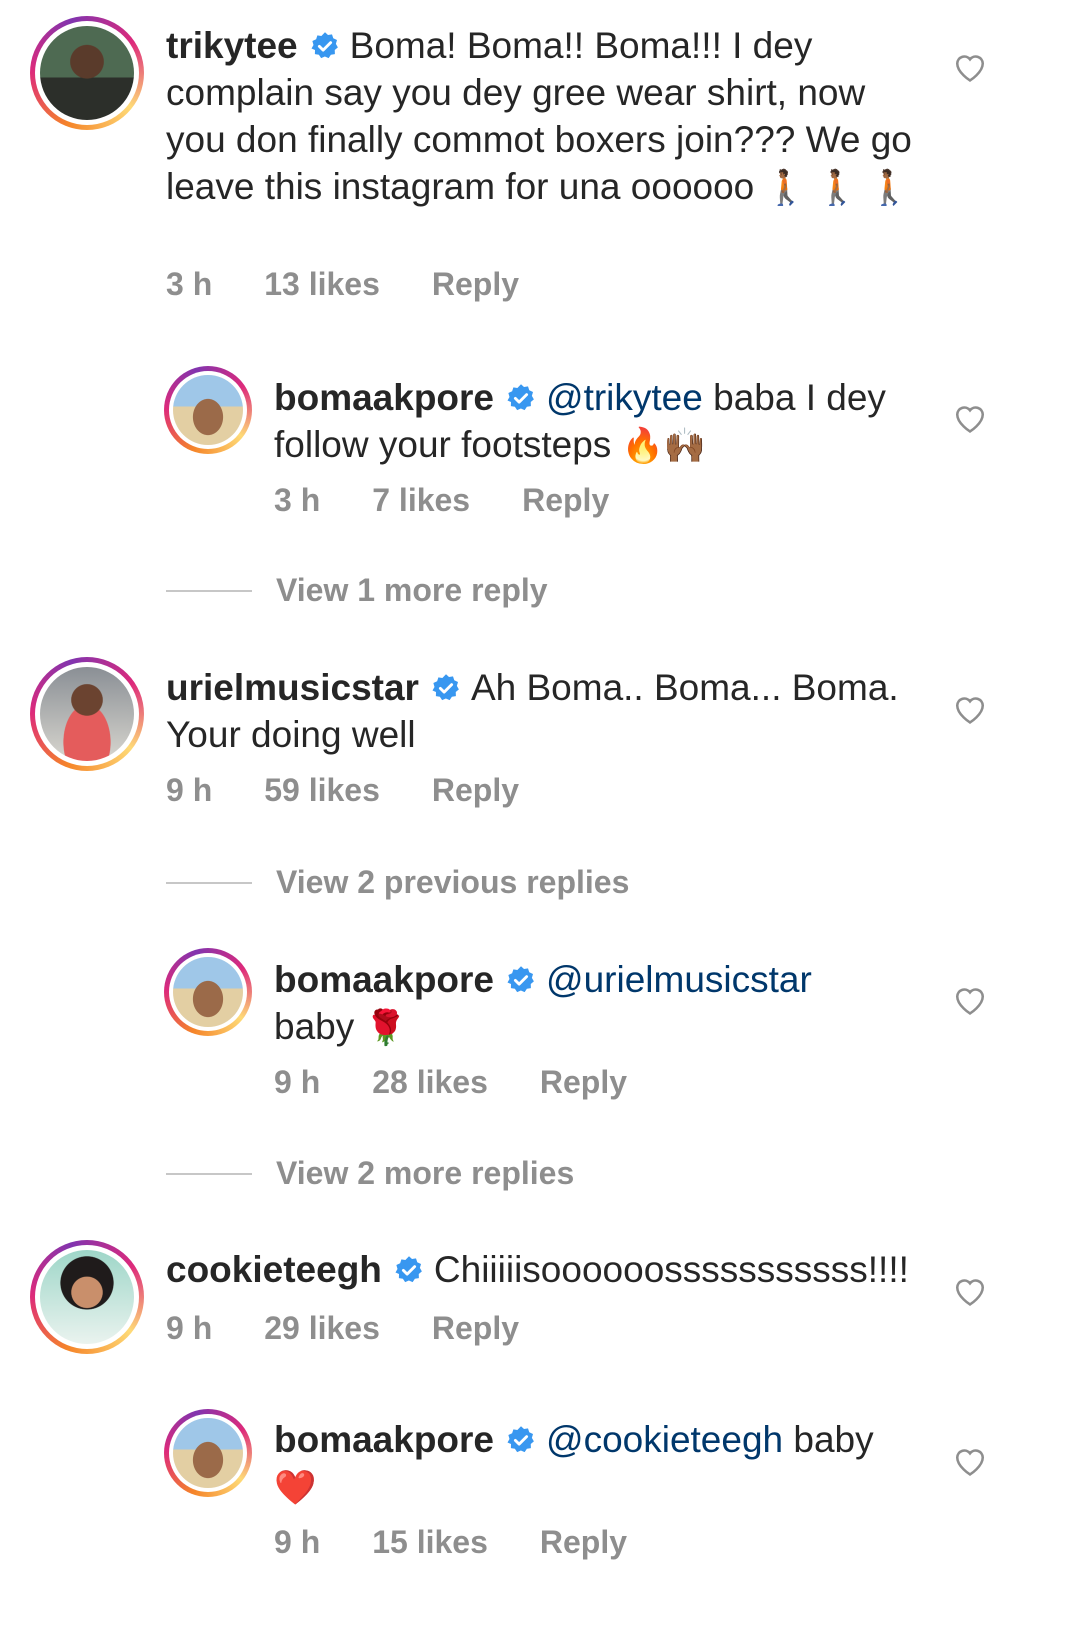 The width and height of the screenshot is (1080, 1627). I want to click on comment-emoji: 🌹, so click(385, 1028).